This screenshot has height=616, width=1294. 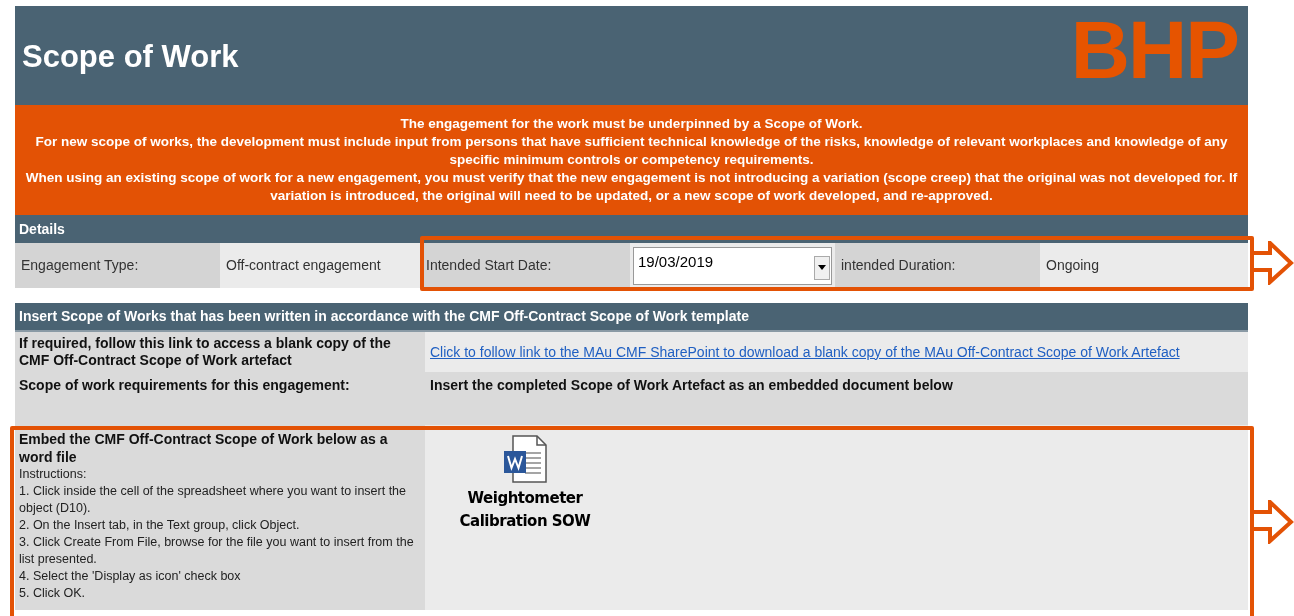 What do you see at coordinates (631, 317) in the screenshot?
I see `section-header: Insert Scope of Works that has been written in accordance with the CMF Off-Contract Scope of Work template` at bounding box center [631, 317].